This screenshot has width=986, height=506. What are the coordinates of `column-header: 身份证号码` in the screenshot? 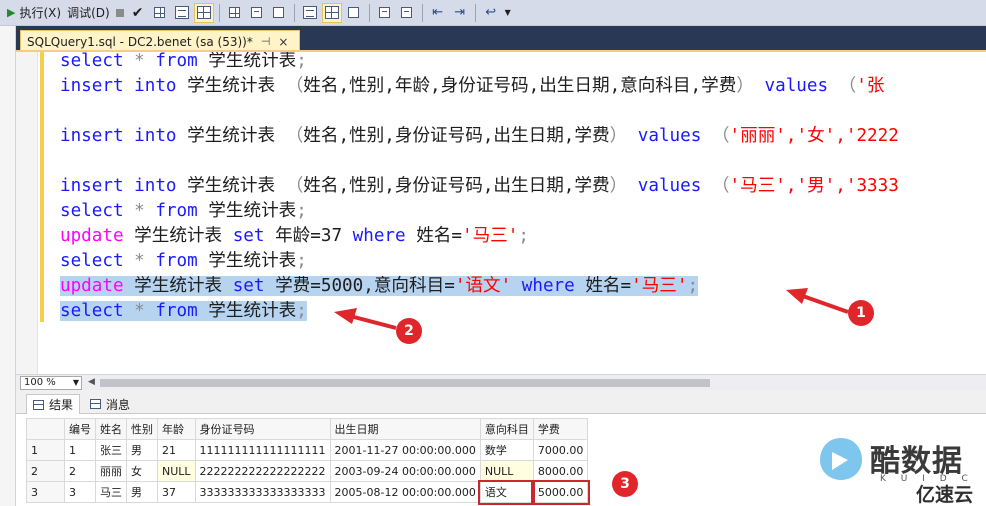 It's located at (262, 429).